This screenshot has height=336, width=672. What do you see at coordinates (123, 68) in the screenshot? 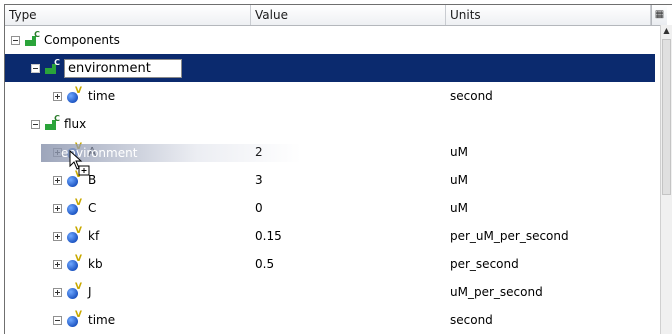
I see `rename-input: environment` at bounding box center [123, 68].